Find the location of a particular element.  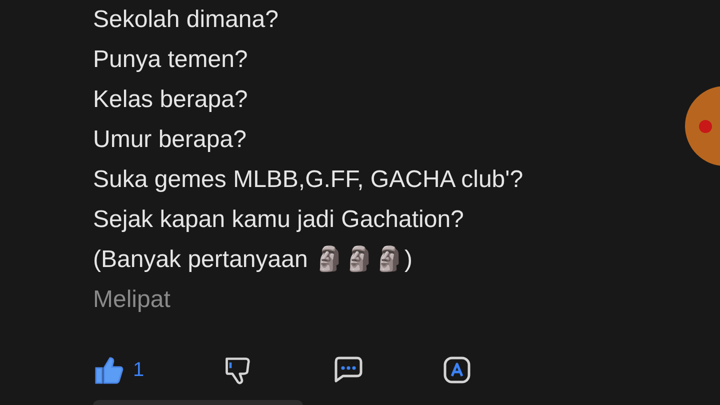

comment-line: Sekolah dimana? is located at coordinates (185, 20).